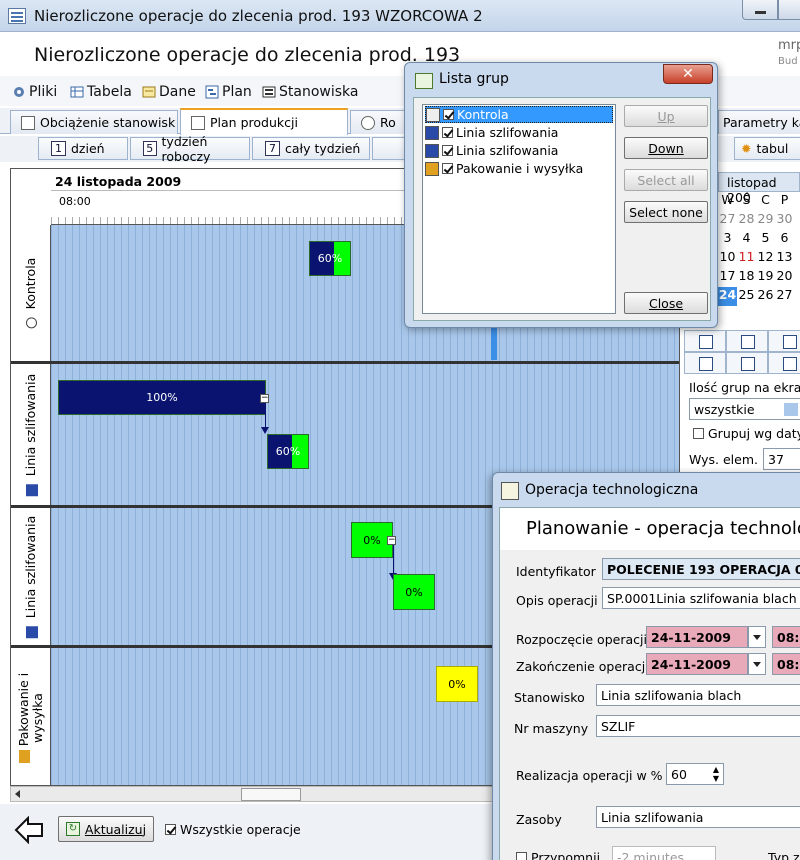  Describe the element at coordinates (784, 199) in the screenshot. I see `weekday: P` at that location.